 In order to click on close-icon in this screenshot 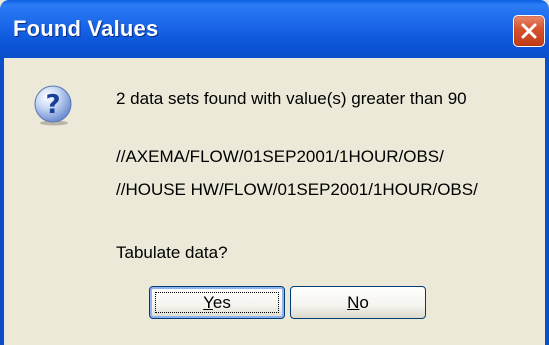, I will do `click(529, 31)`.